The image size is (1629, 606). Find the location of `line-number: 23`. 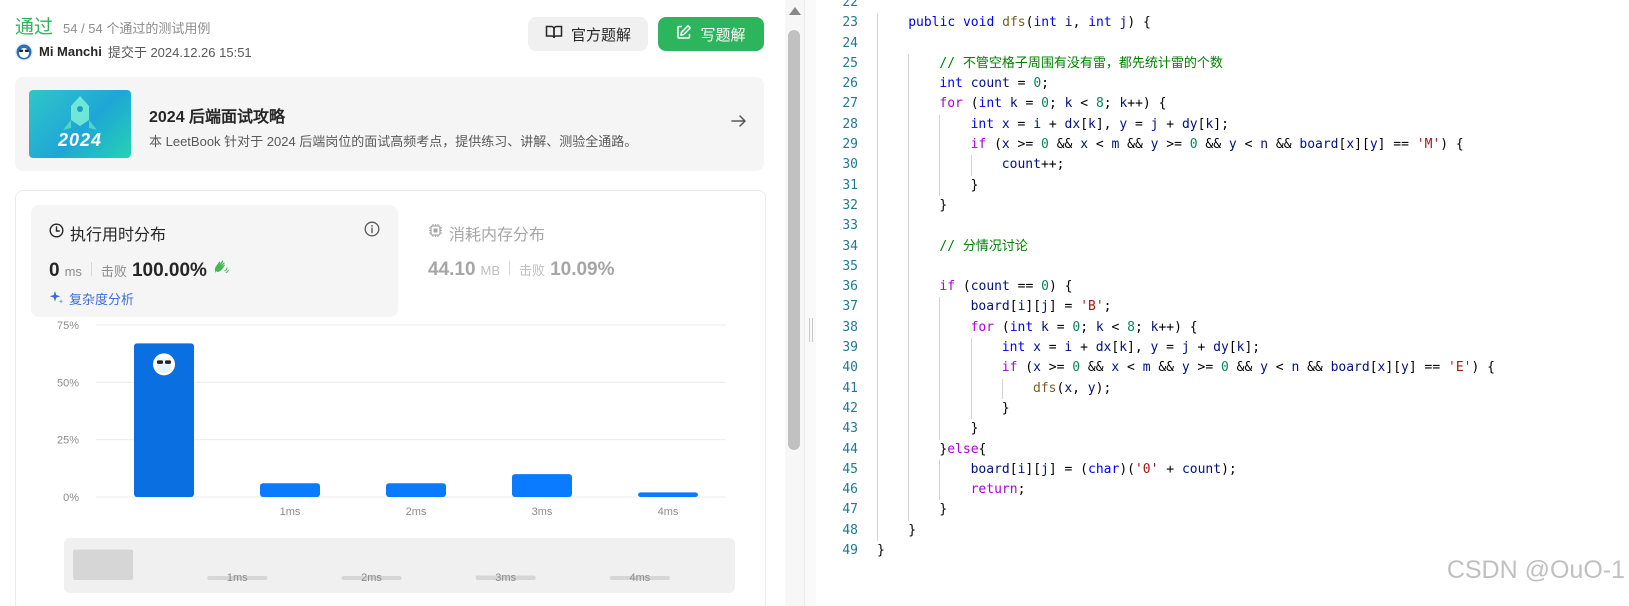

line-number: 23 is located at coordinates (850, 23).